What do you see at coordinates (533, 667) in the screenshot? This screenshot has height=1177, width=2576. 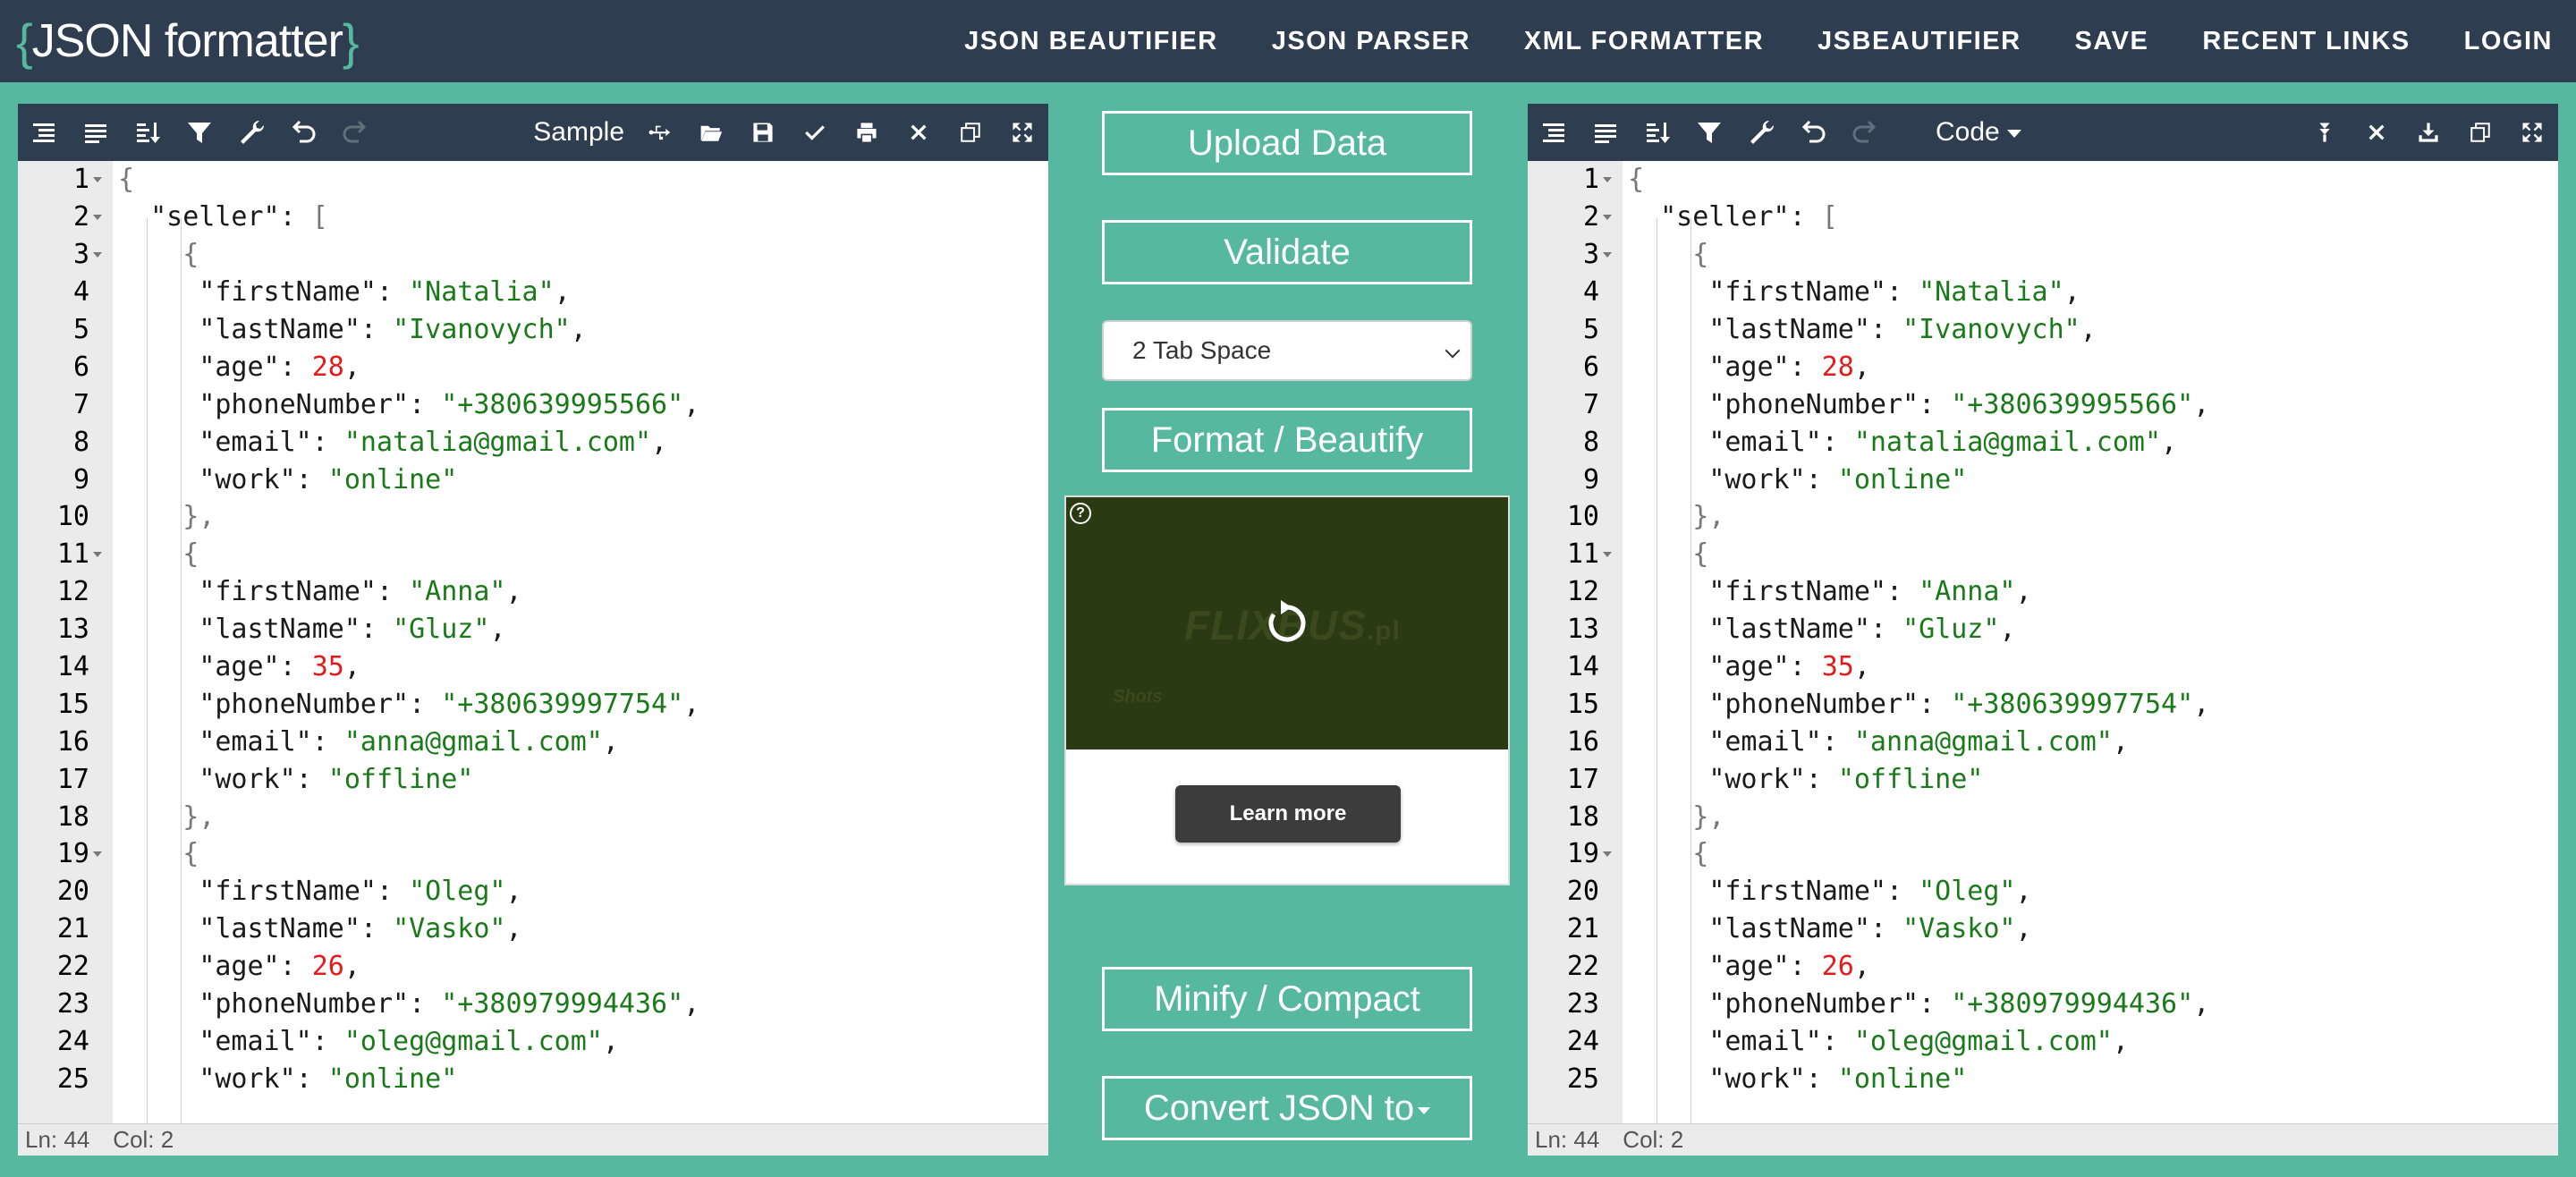 I see `code-line: 14 "age": 35,` at bounding box center [533, 667].